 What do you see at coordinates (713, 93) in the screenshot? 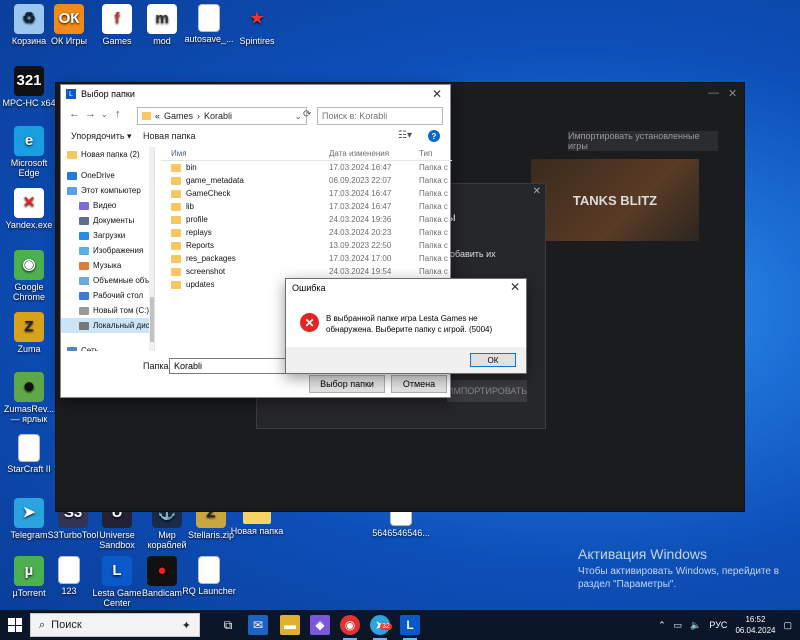
I see `minimize-icon: —` at bounding box center [713, 93].